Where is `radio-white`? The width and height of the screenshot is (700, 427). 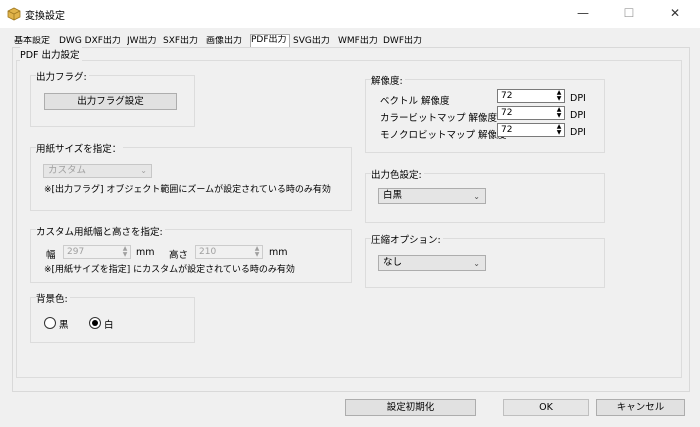 radio-white is located at coordinates (95, 323).